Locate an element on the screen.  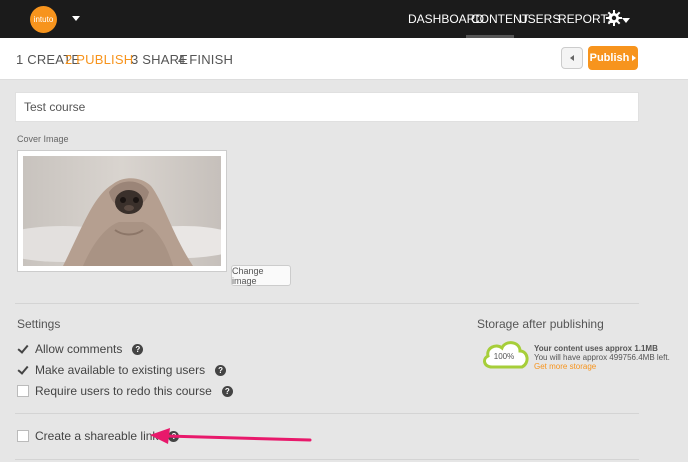
back-button is located at coordinates (572, 58).